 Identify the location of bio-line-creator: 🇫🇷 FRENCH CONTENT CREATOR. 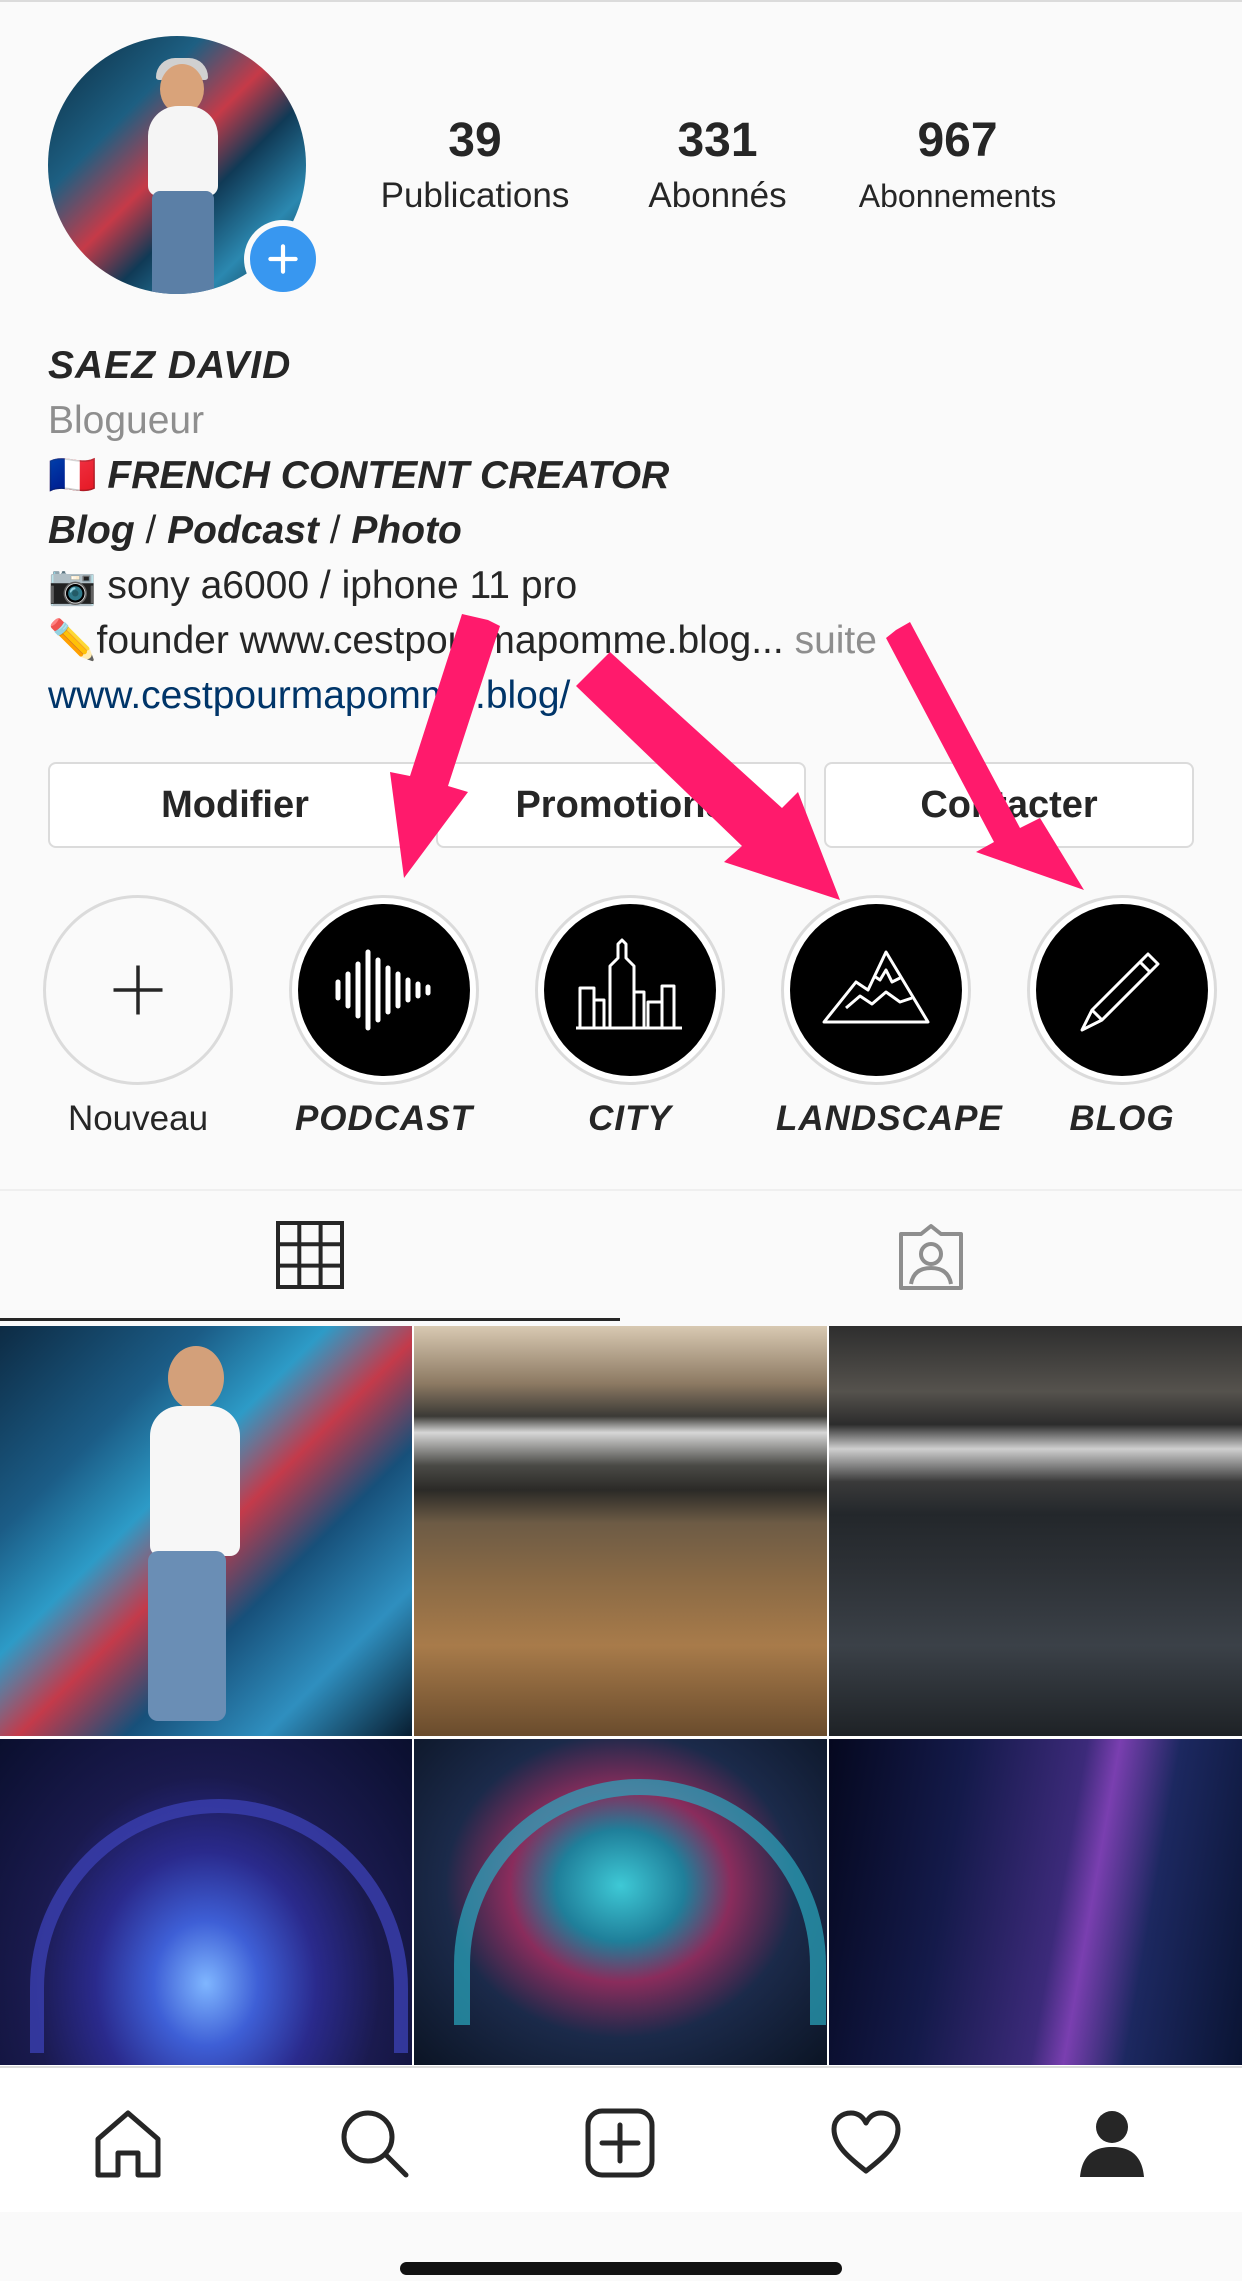
(623, 475).